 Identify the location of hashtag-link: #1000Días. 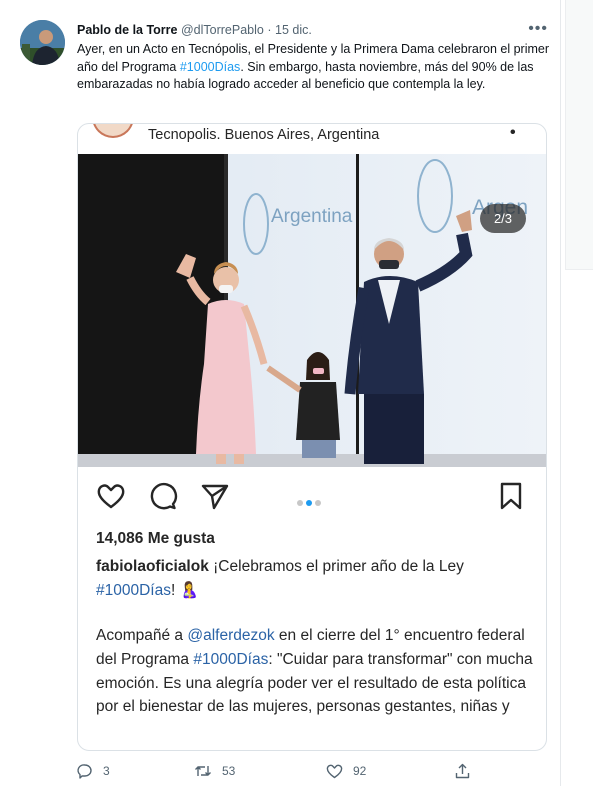
(210, 67).